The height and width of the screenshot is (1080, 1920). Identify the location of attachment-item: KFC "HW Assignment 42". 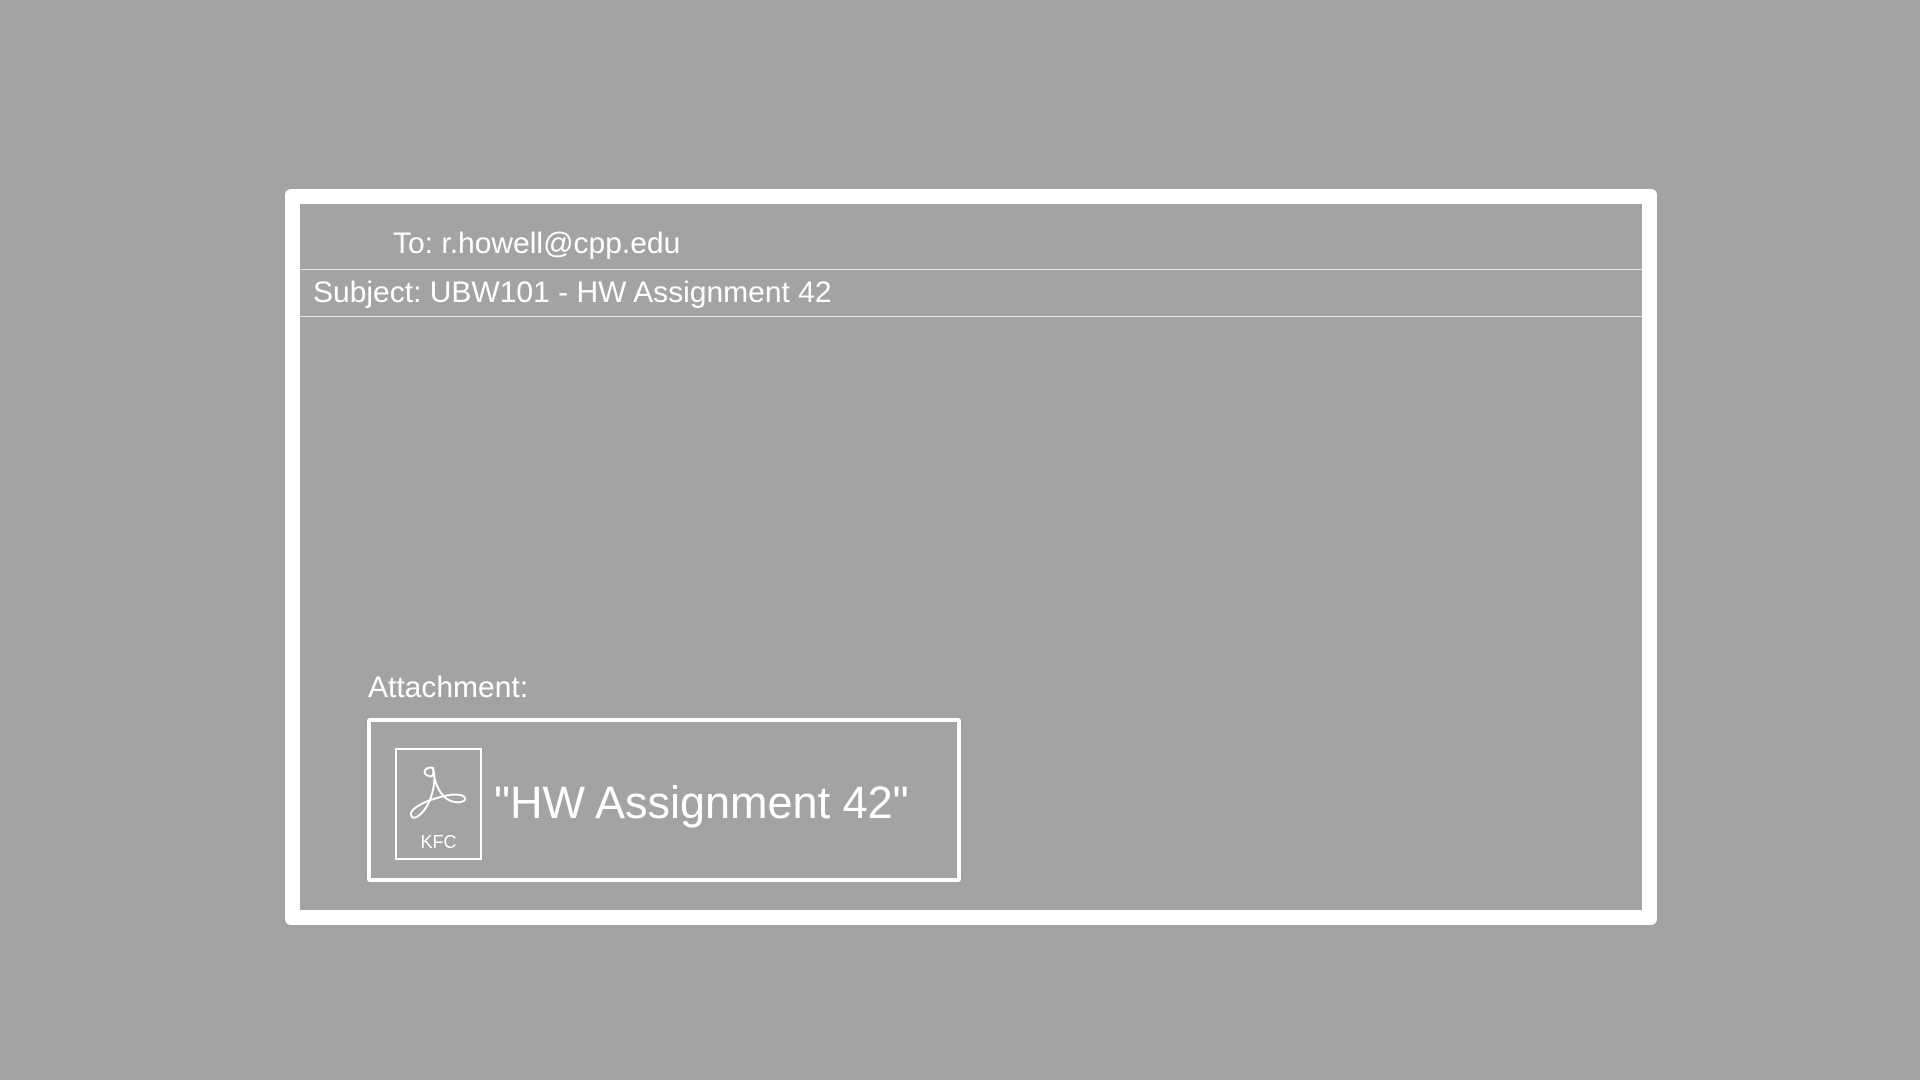
(664, 800).